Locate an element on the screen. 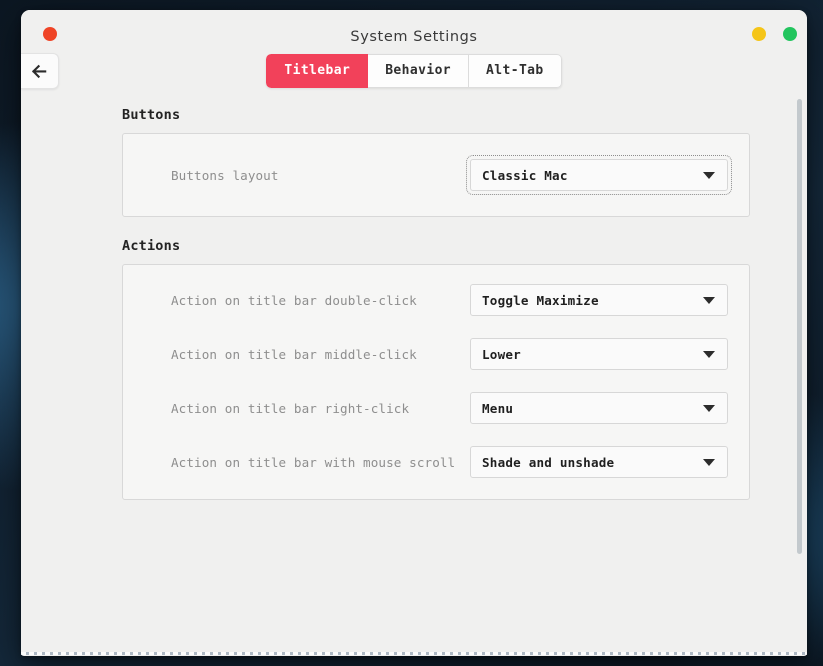 This screenshot has width=823, height=666. select-value-right-click: Menu is located at coordinates (498, 408).